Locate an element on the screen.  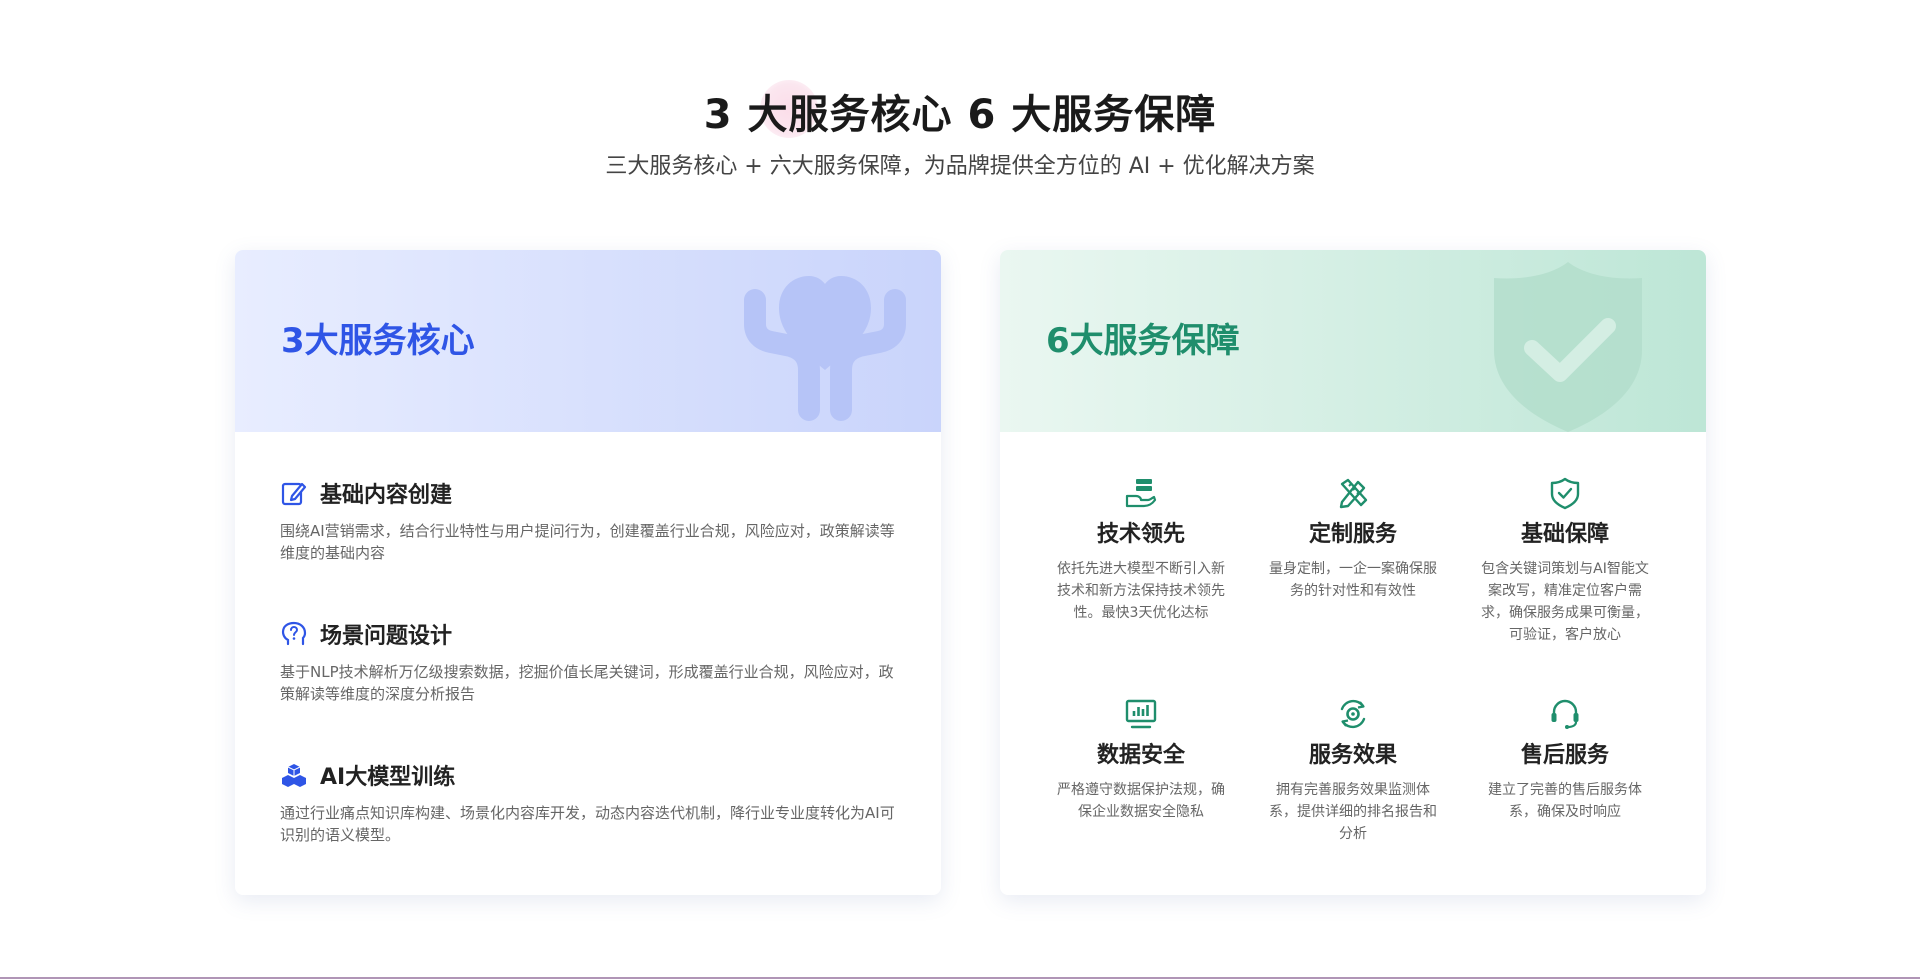
edit-icon is located at coordinates (294, 493).